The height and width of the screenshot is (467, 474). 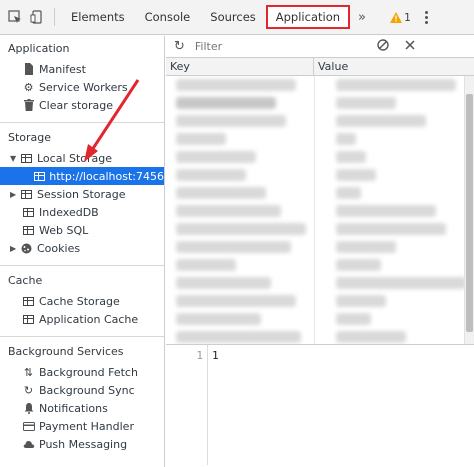 I want to click on sidebar-item-label: Session Storage, so click(x=81, y=194).